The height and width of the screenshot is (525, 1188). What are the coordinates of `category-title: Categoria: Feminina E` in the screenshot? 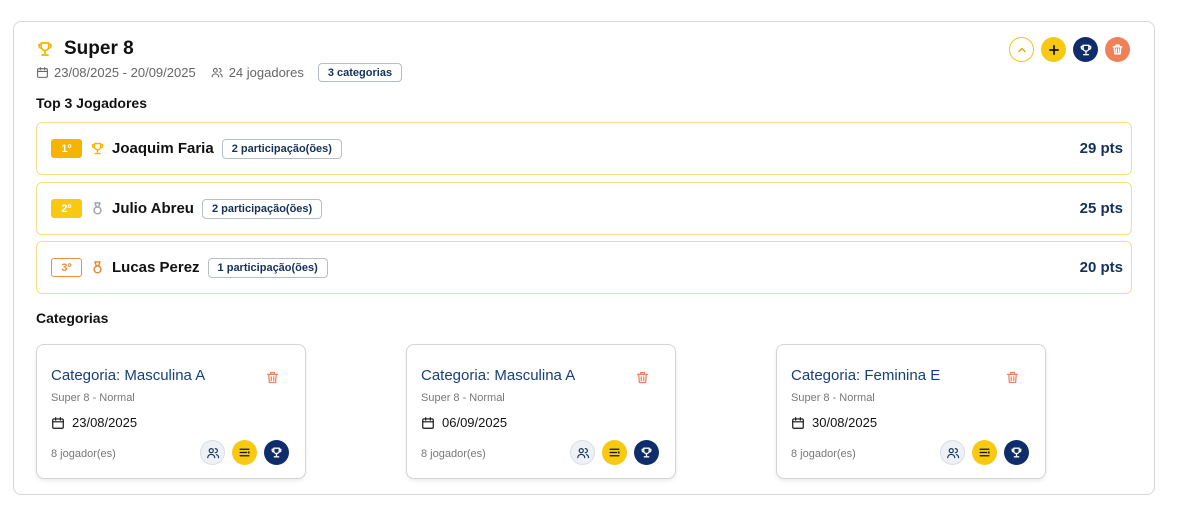 It's located at (865, 375).